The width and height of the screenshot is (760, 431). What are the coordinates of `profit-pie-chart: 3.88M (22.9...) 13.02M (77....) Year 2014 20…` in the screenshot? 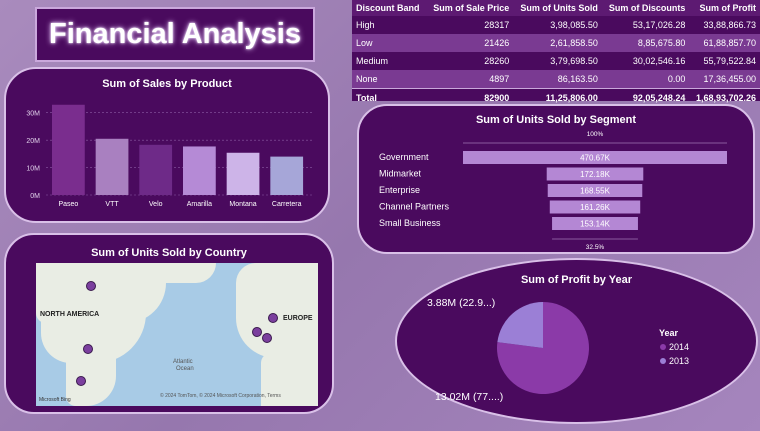 It's located at (558, 350).